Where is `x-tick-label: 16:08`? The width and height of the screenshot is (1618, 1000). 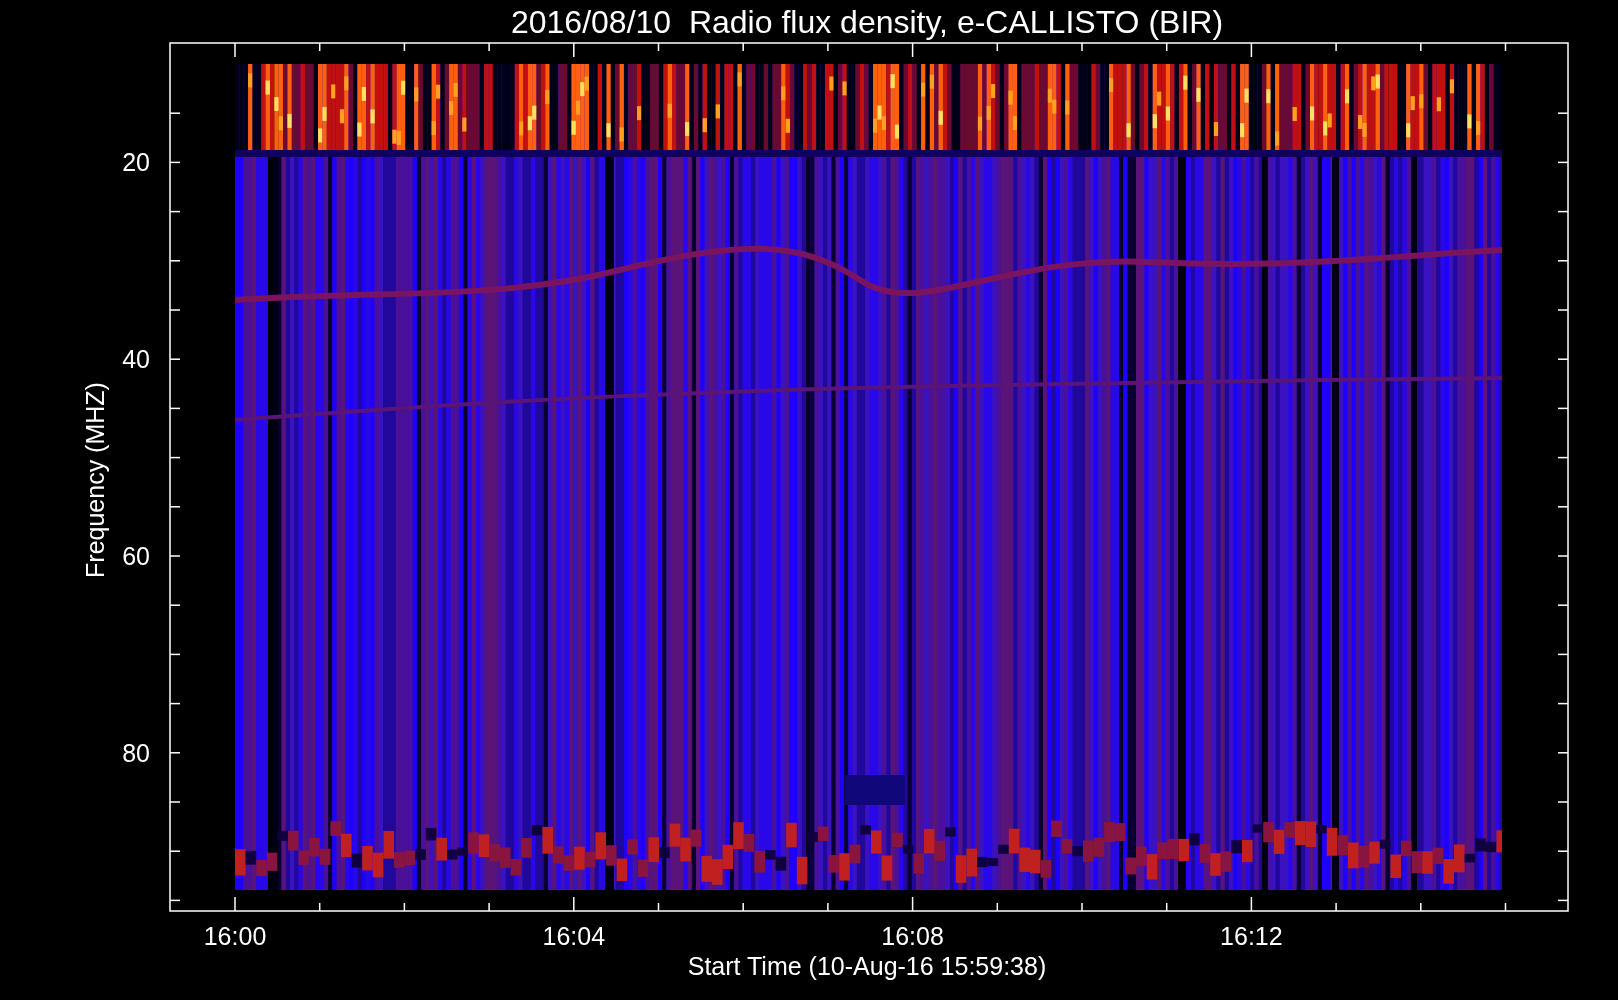 x-tick-label: 16:08 is located at coordinates (912, 936).